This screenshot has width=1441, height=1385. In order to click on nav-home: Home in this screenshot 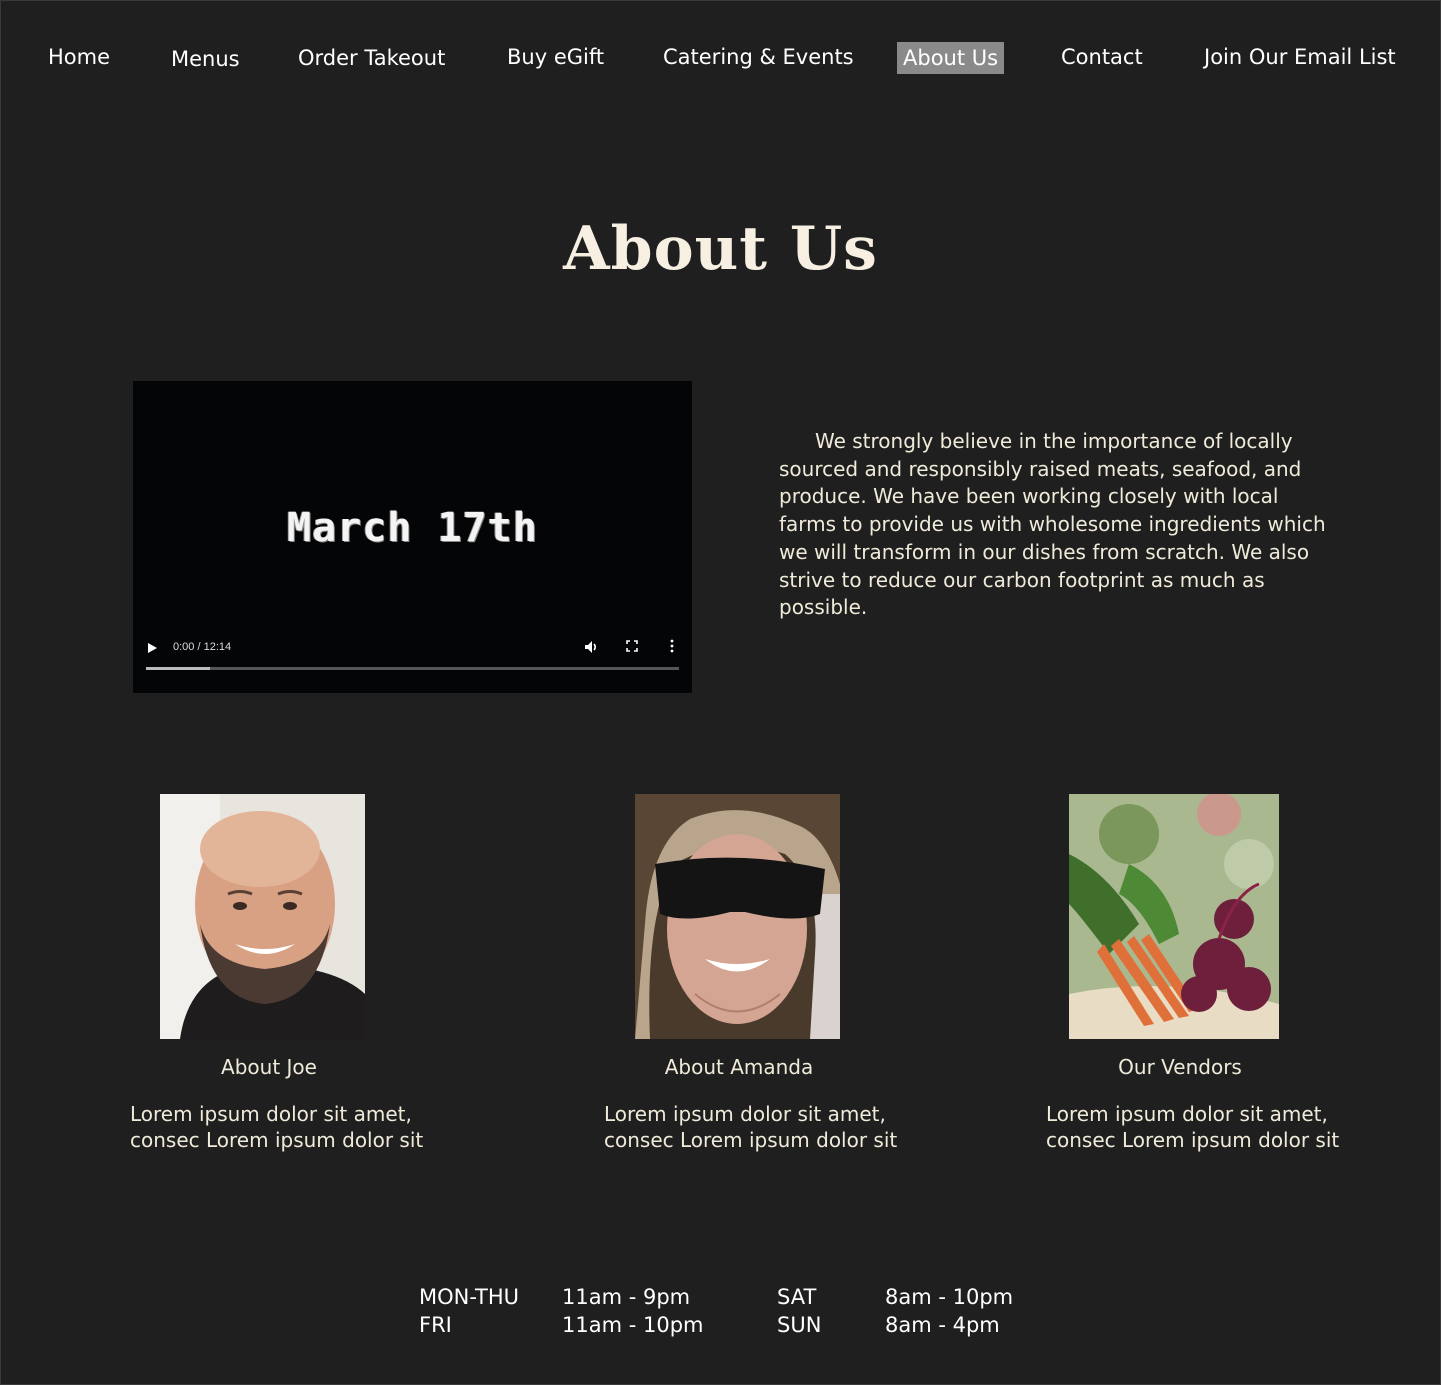, I will do `click(79, 57)`.